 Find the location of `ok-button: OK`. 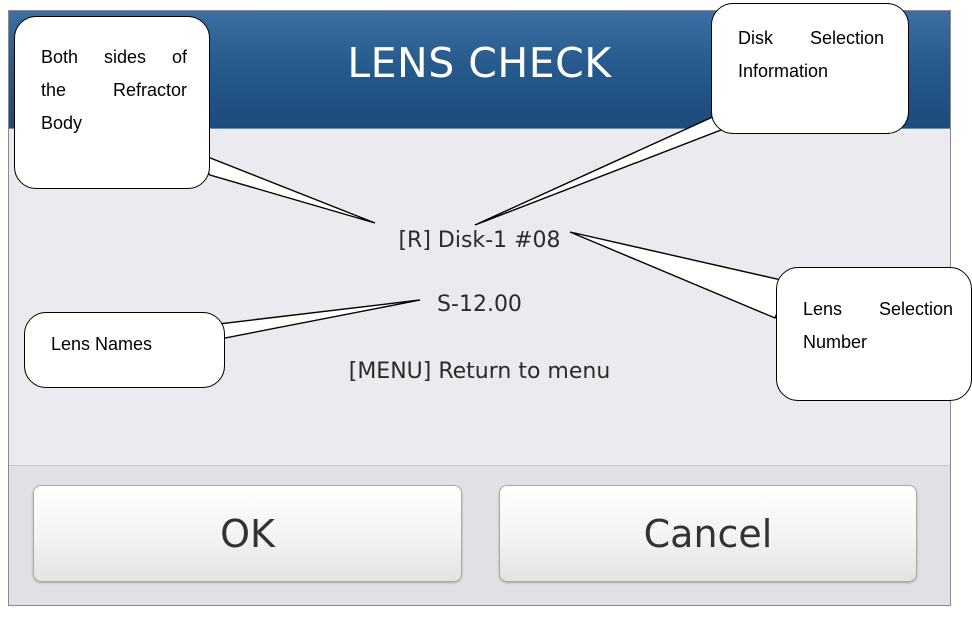

ok-button: OK is located at coordinates (247, 533).